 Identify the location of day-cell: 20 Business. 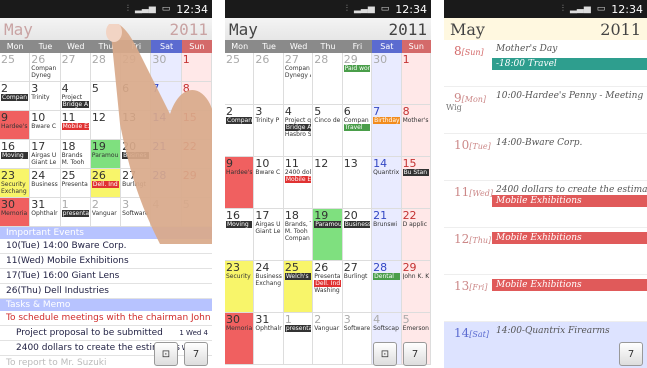
(357, 235).